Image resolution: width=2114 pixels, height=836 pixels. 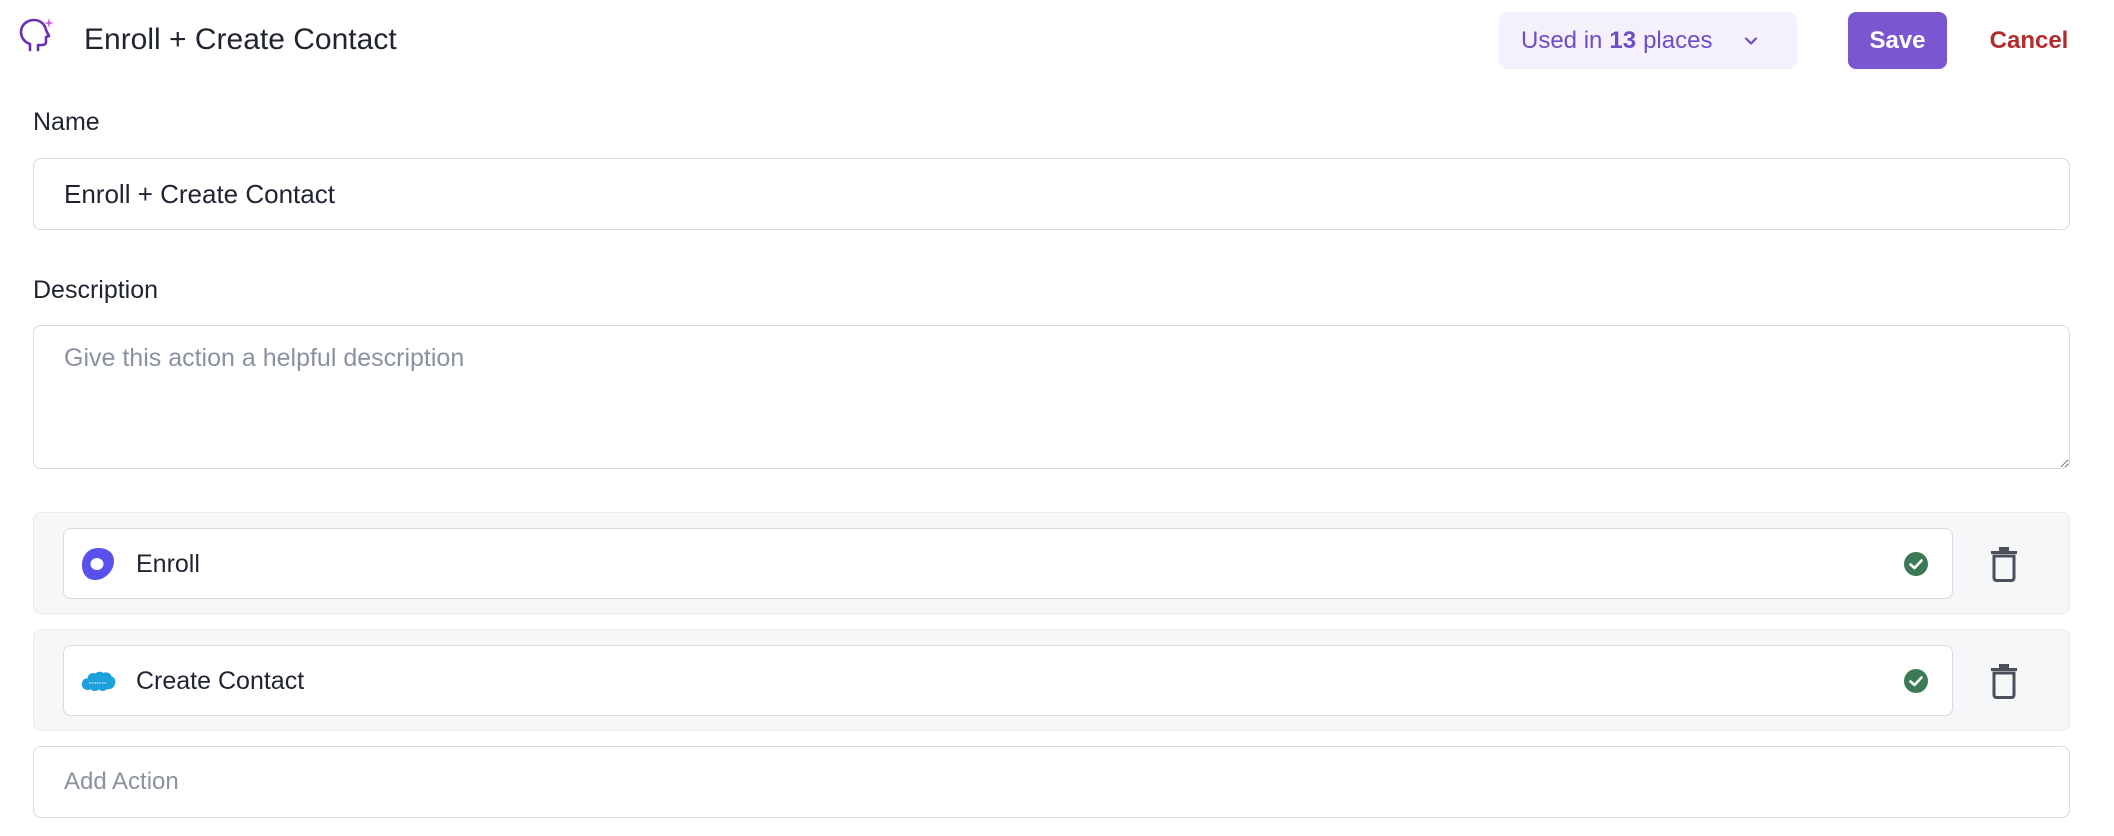 What do you see at coordinates (1751, 41) in the screenshot?
I see `chevron-down-icon` at bounding box center [1751, 41].